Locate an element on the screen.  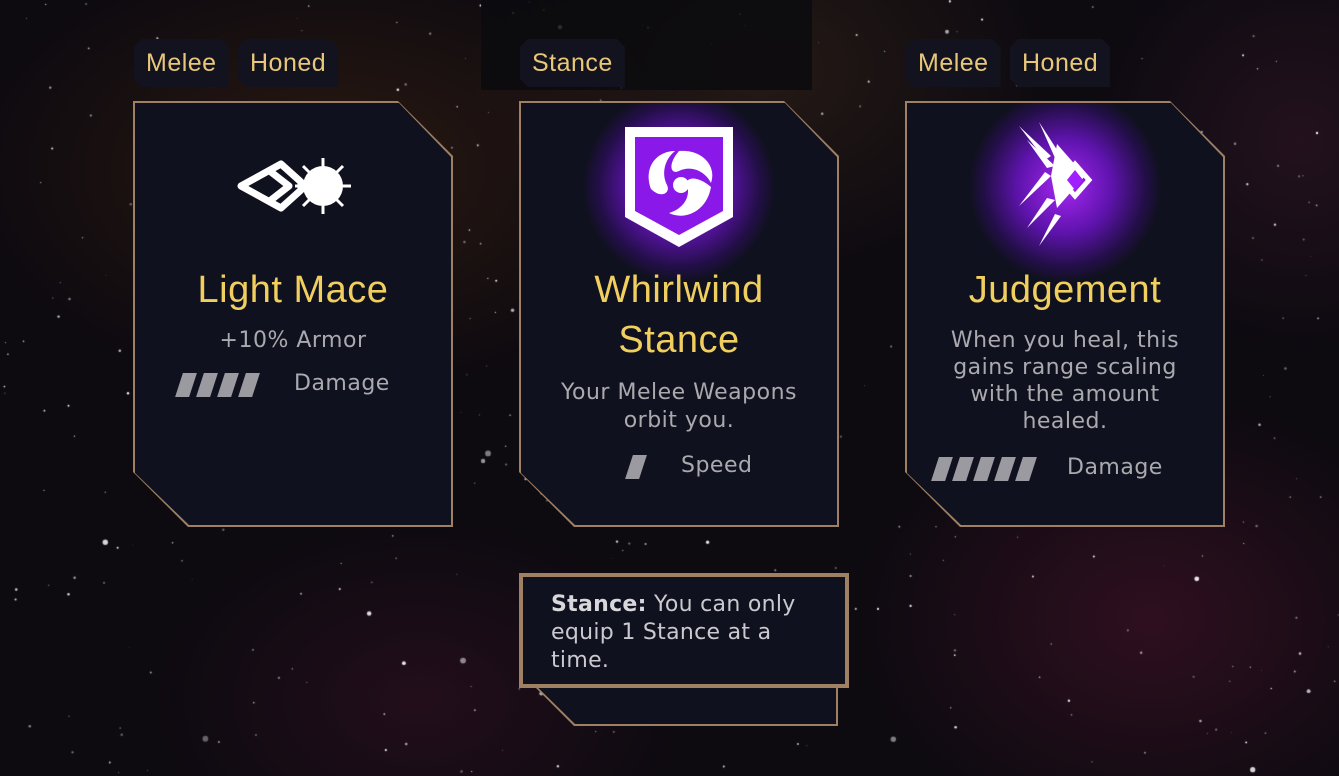
card-title-line-1: Whirlwind is located at coordinates (679, 290).